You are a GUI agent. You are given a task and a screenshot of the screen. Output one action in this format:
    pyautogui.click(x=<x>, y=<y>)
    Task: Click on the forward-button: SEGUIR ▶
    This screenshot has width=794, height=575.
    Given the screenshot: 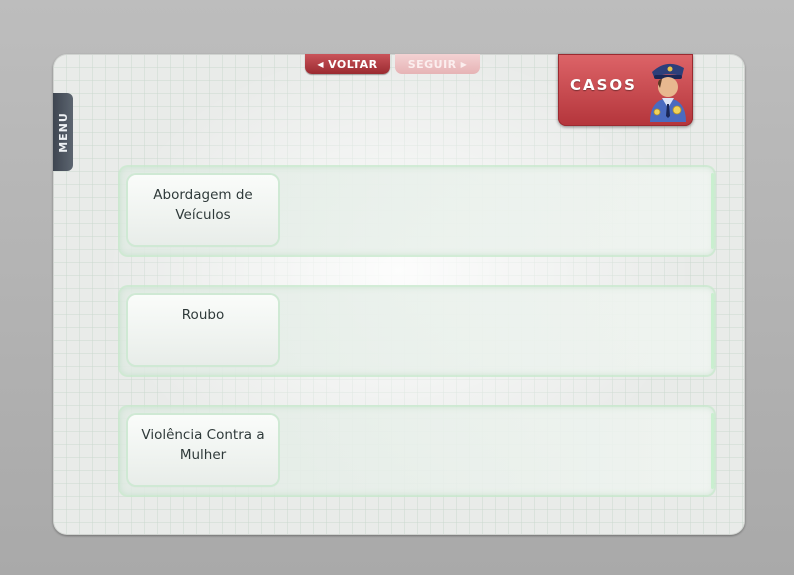 What is the action you would take?
    pyautogui.click(x=437, y=64)
    